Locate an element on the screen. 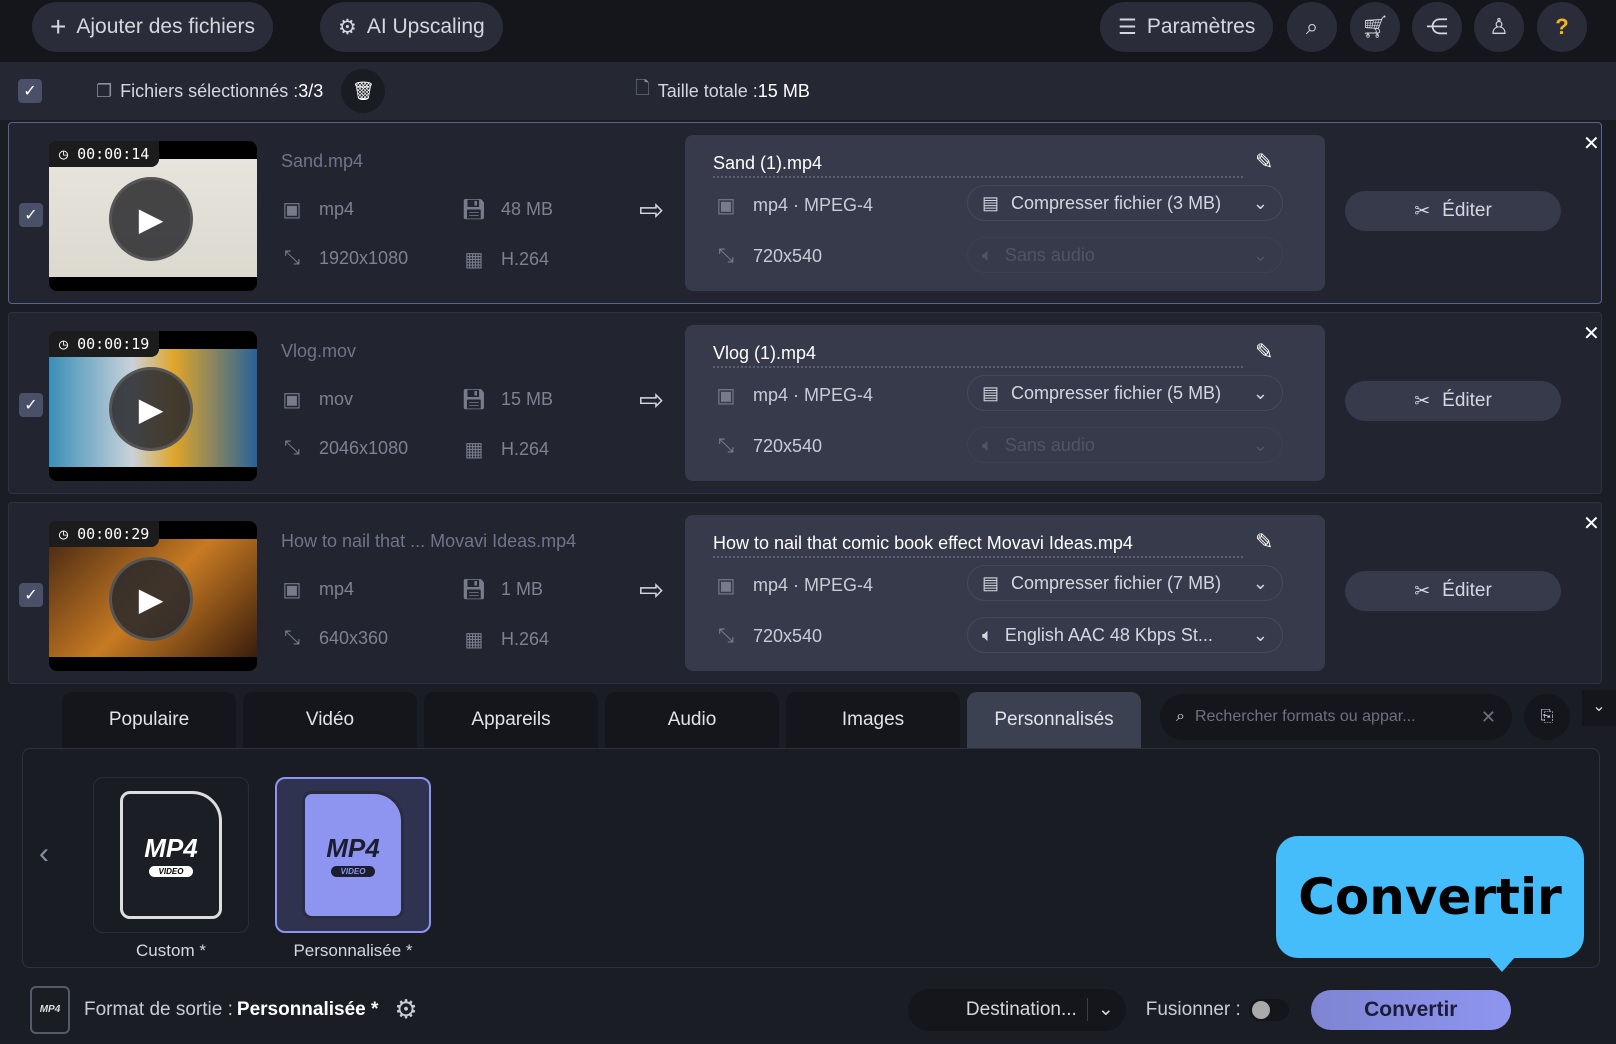 The image size is (1616, 1044). duration: ◷ 00:00:14 is located at coordinates (104, 154).